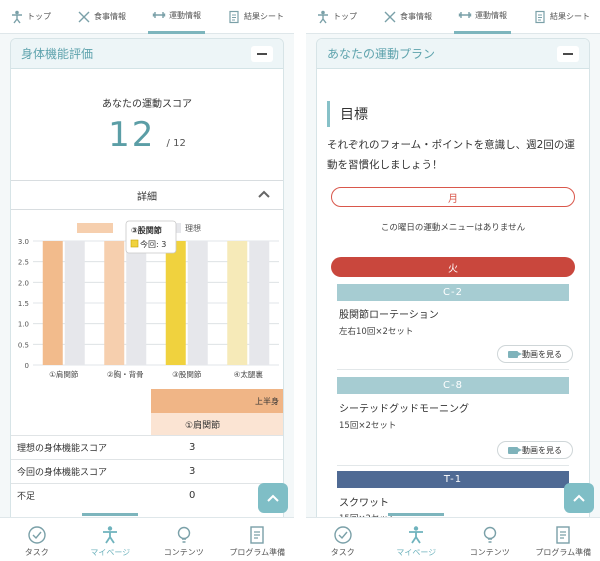  Describe the element at coordinates (347, 114) in the screenshot. I see `goal-heading: 目標` at that location.